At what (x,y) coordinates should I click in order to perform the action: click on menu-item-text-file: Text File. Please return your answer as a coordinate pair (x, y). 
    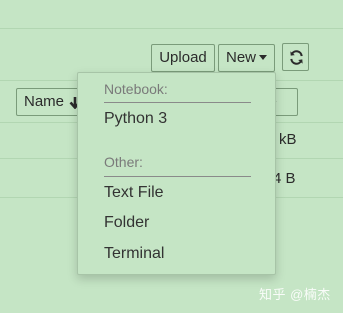
    Looking at the image, I should click on (134, 193).